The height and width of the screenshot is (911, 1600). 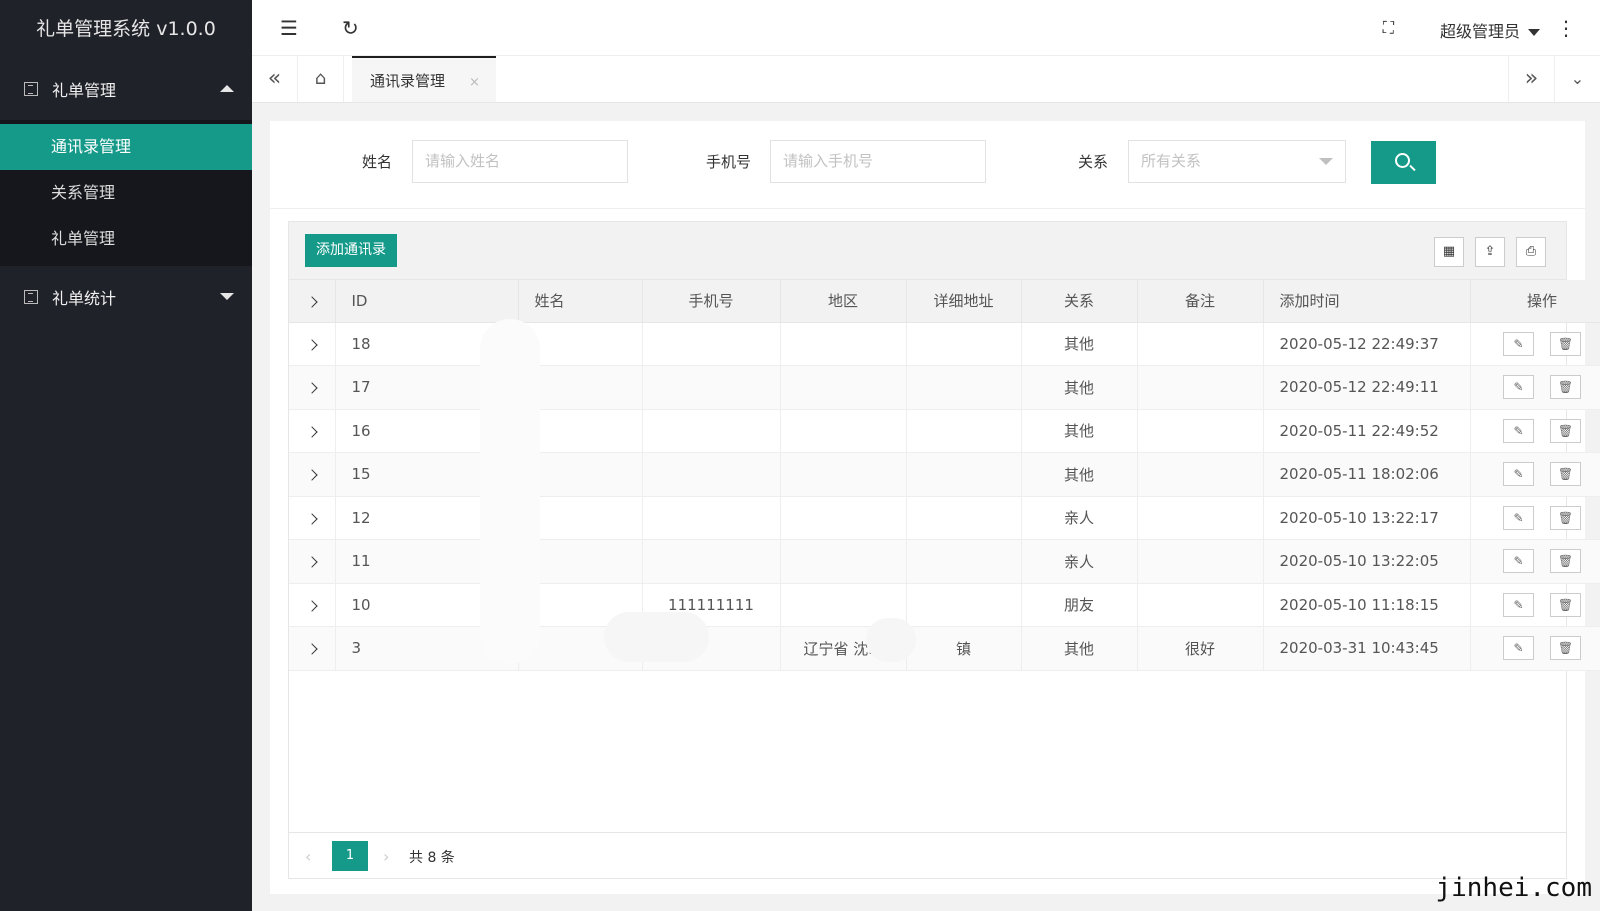 I want to click on relation-select: 所有关系, so click(x=1237, y=161).